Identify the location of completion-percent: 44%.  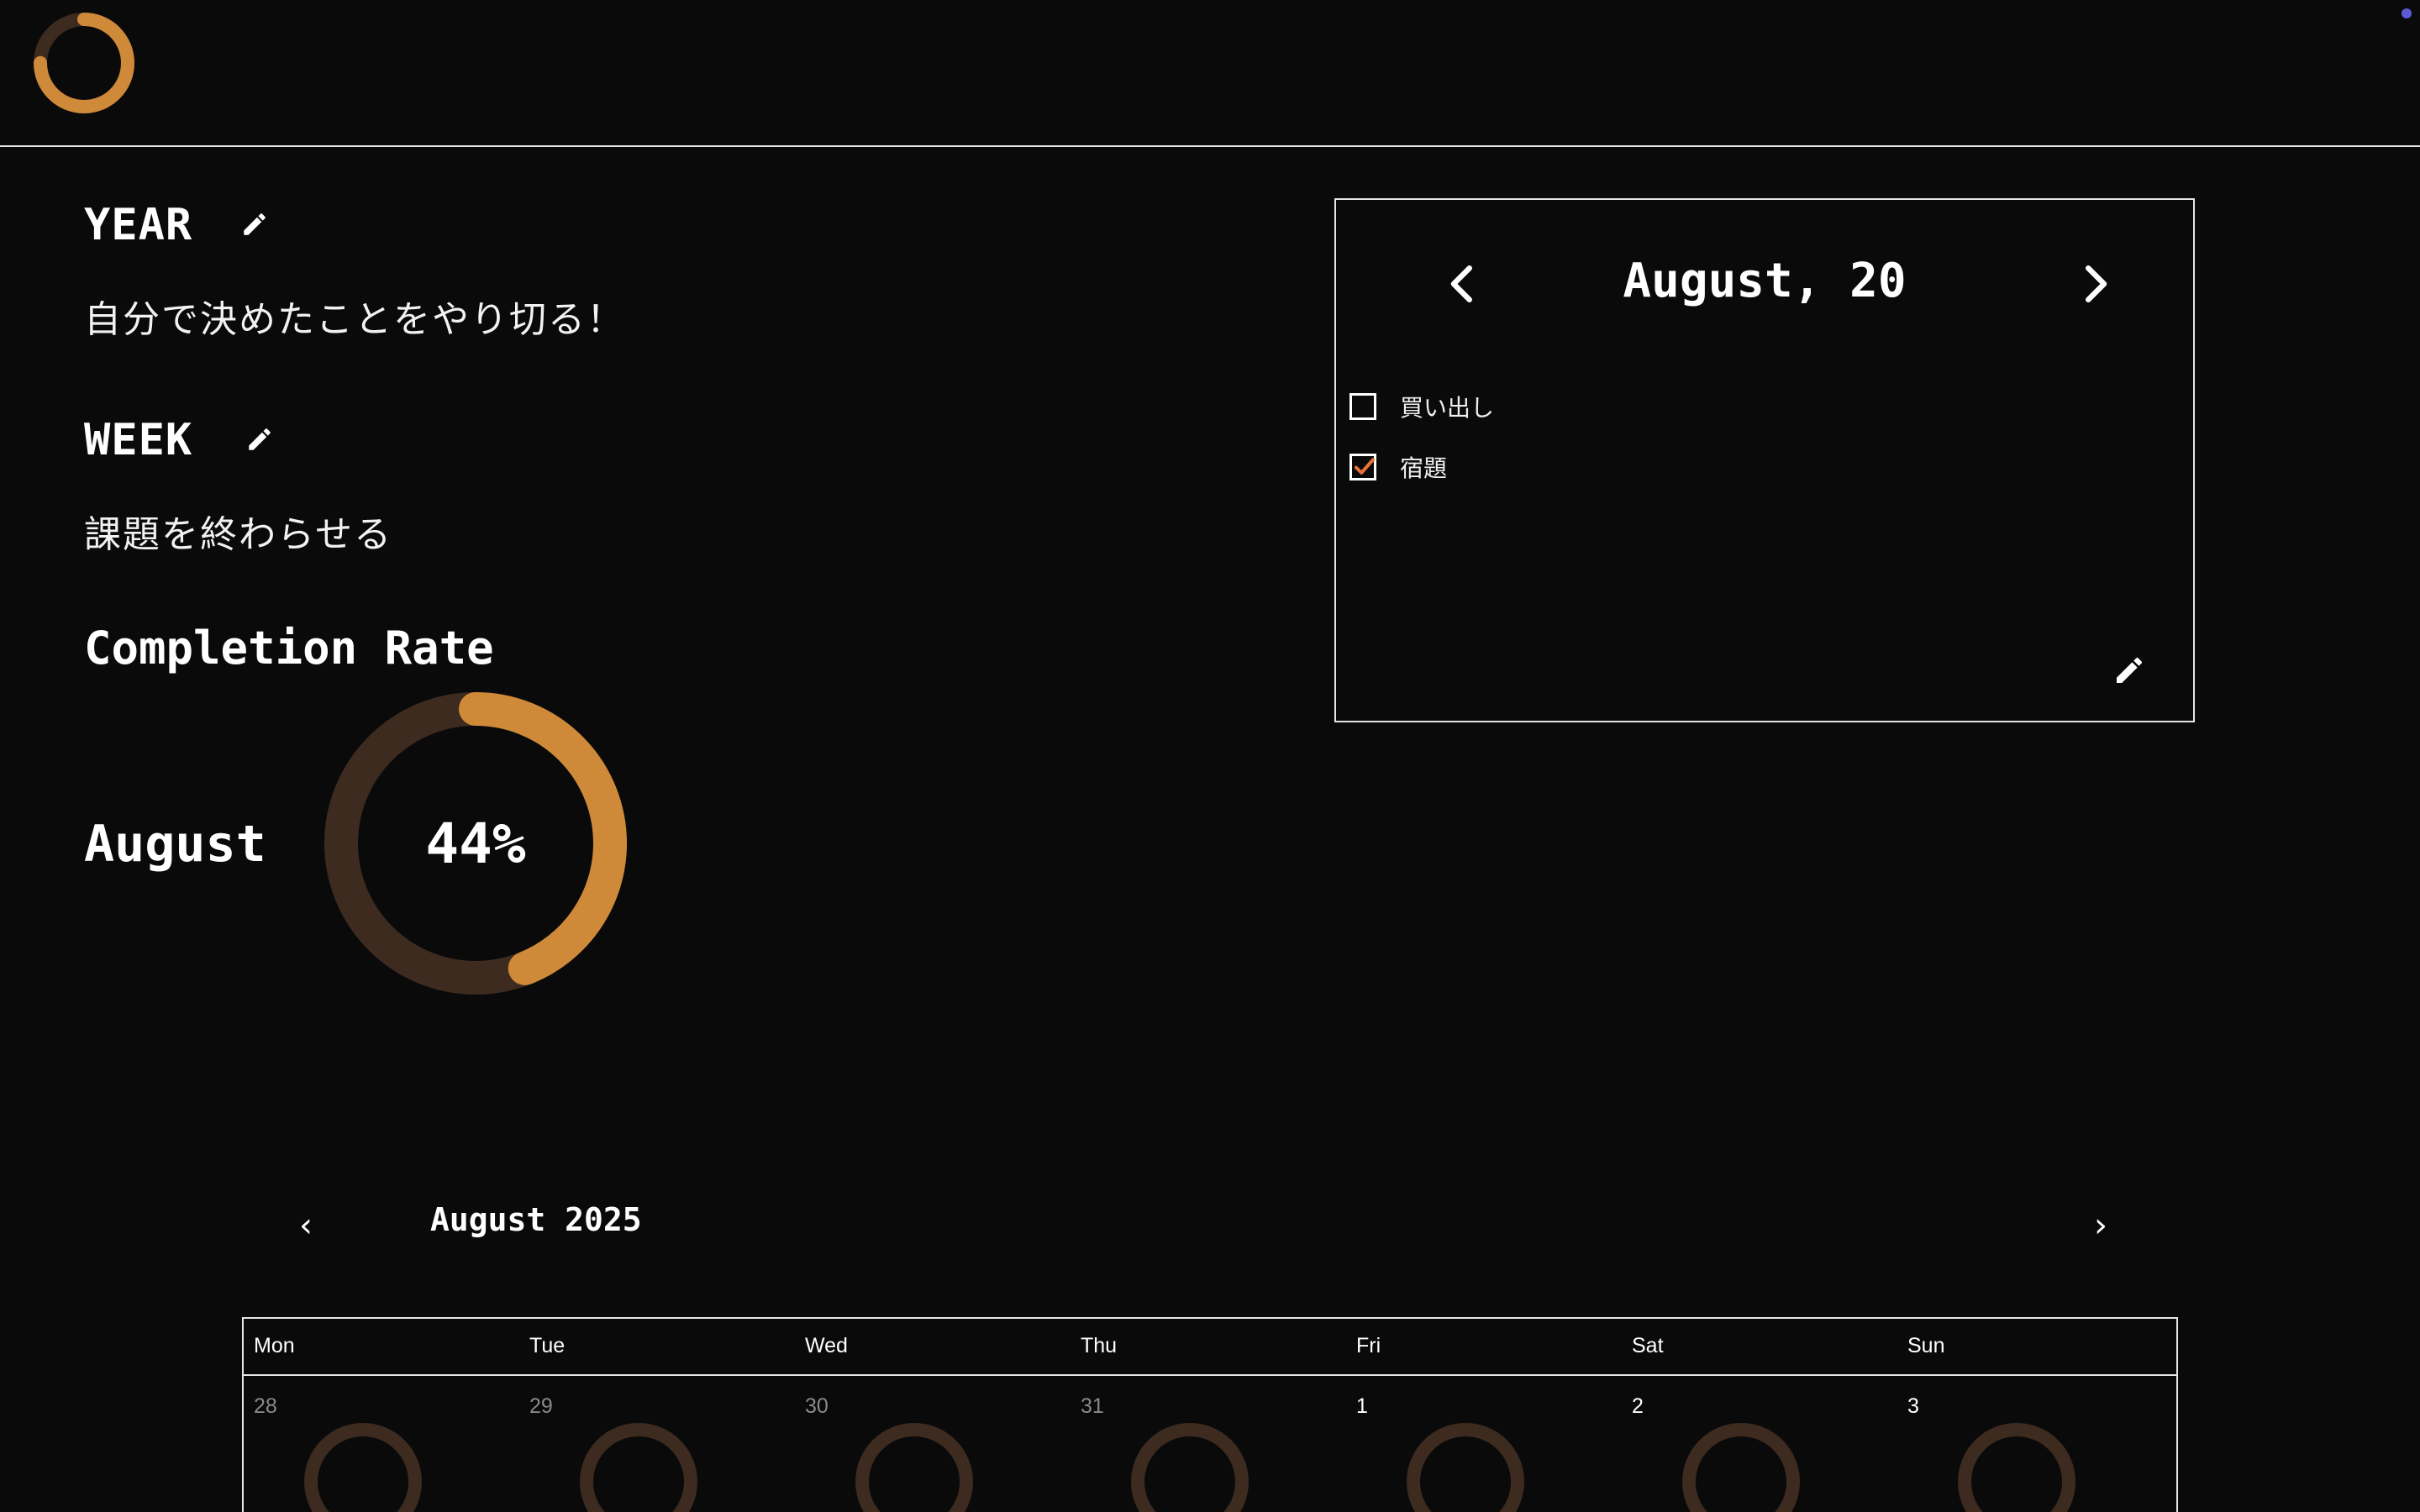
(476, 843).